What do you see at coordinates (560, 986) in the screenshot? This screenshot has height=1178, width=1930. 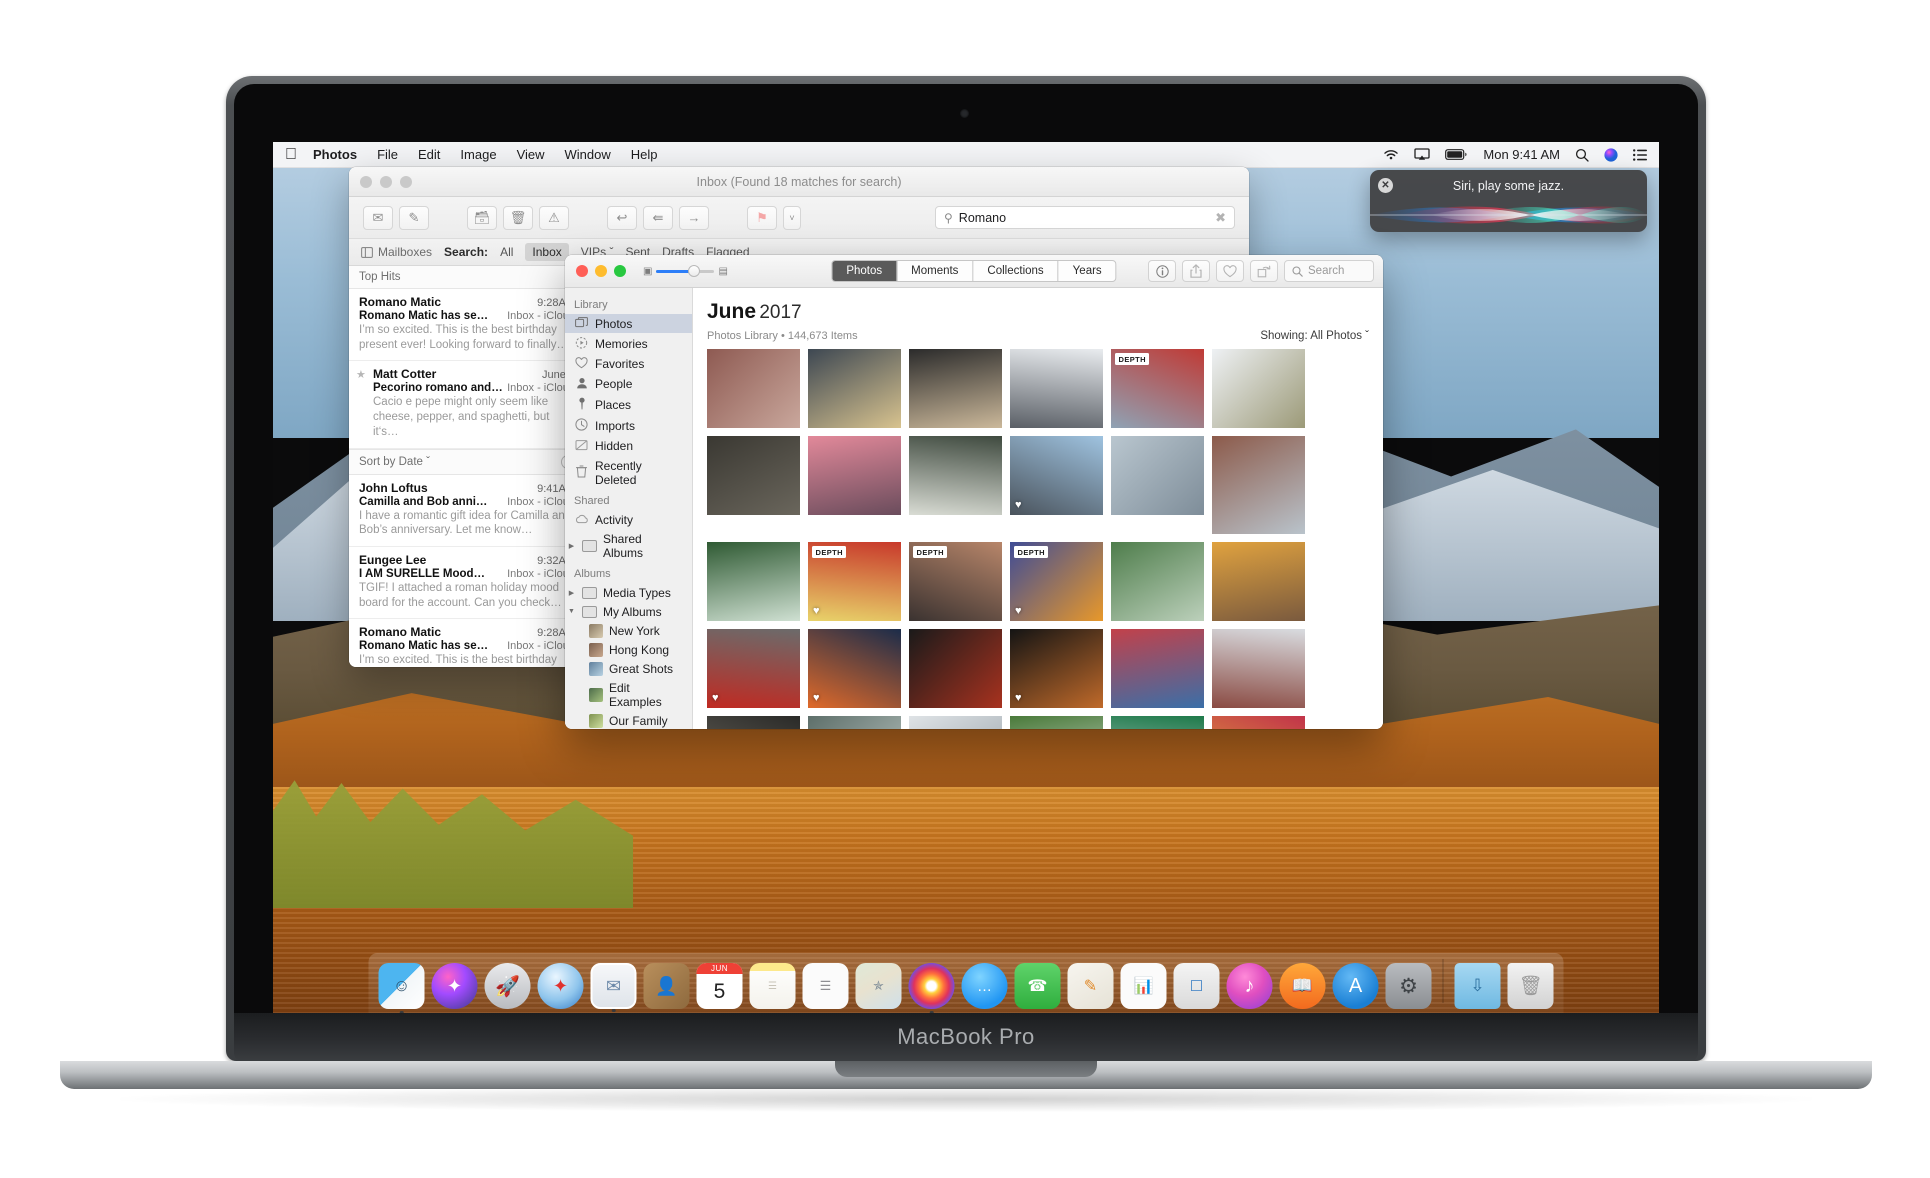 I see `dock-item-safari: ✦` at bounding box center [560, 986].